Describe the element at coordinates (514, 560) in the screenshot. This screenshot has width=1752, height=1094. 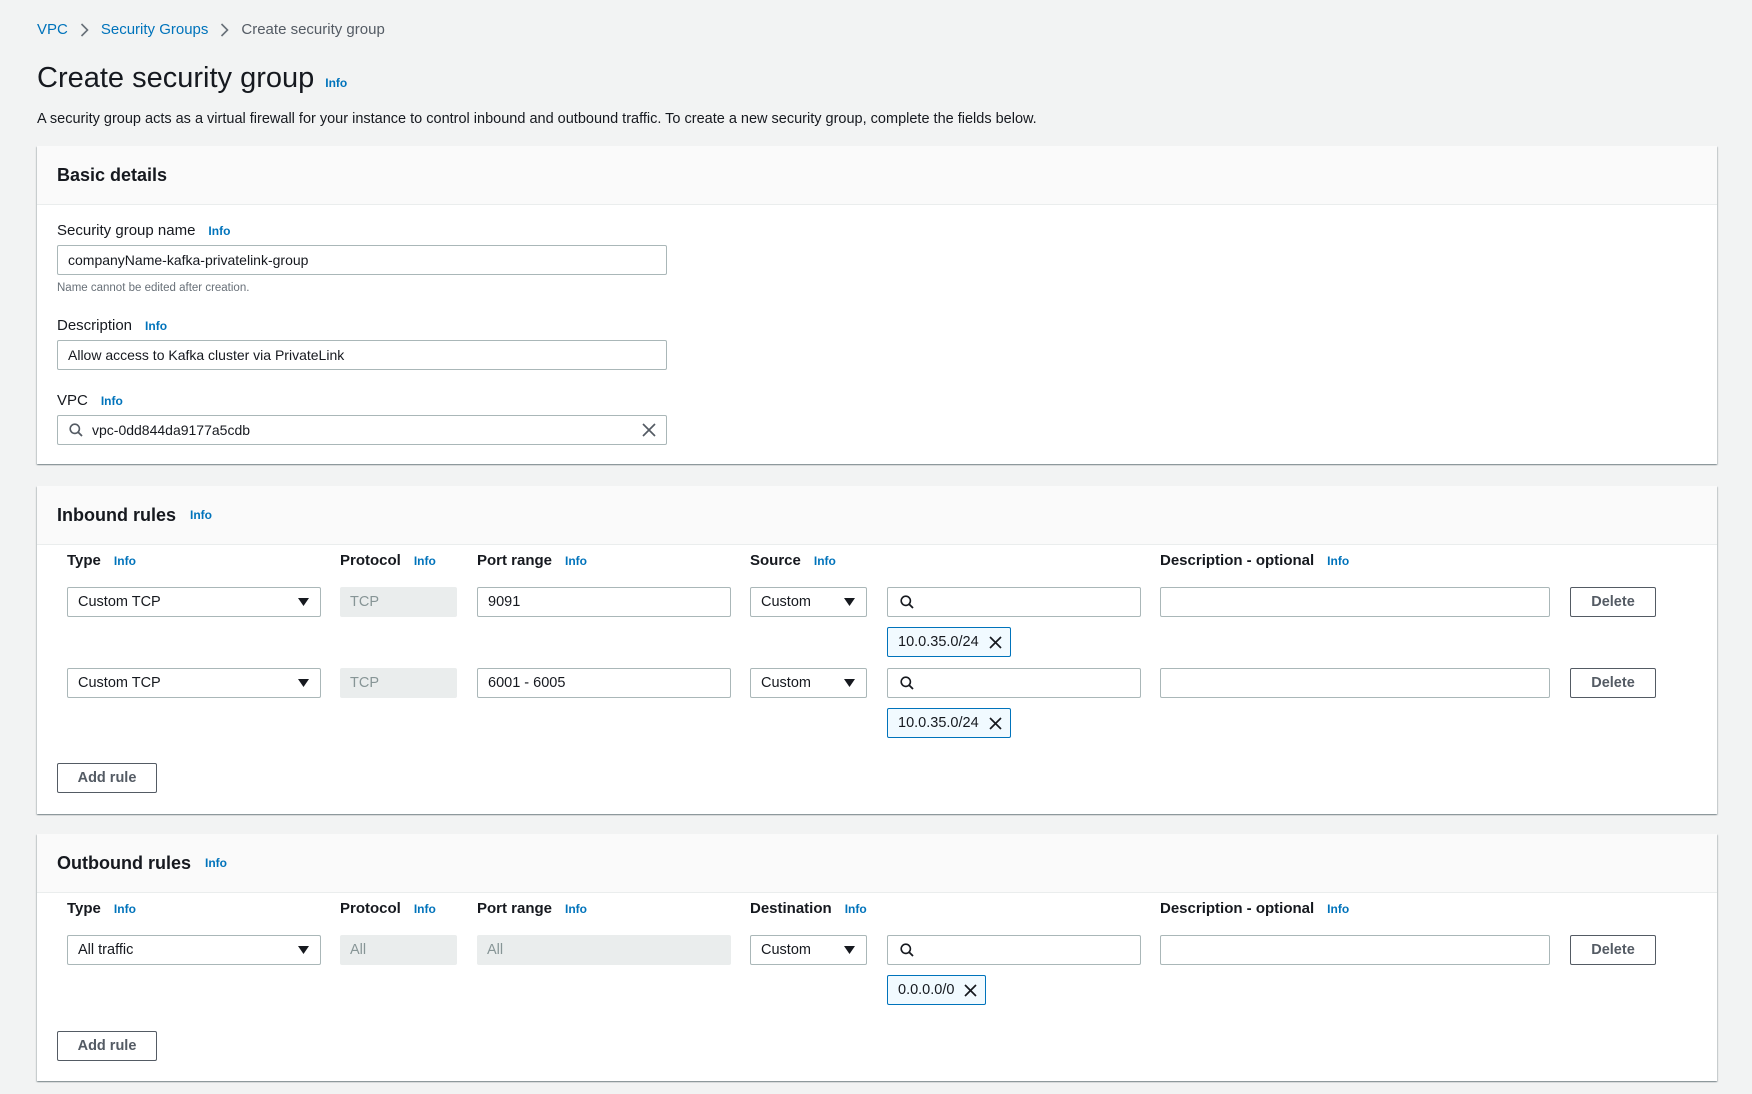
I see `inbound-col-port-range-text: Port range` at that location.